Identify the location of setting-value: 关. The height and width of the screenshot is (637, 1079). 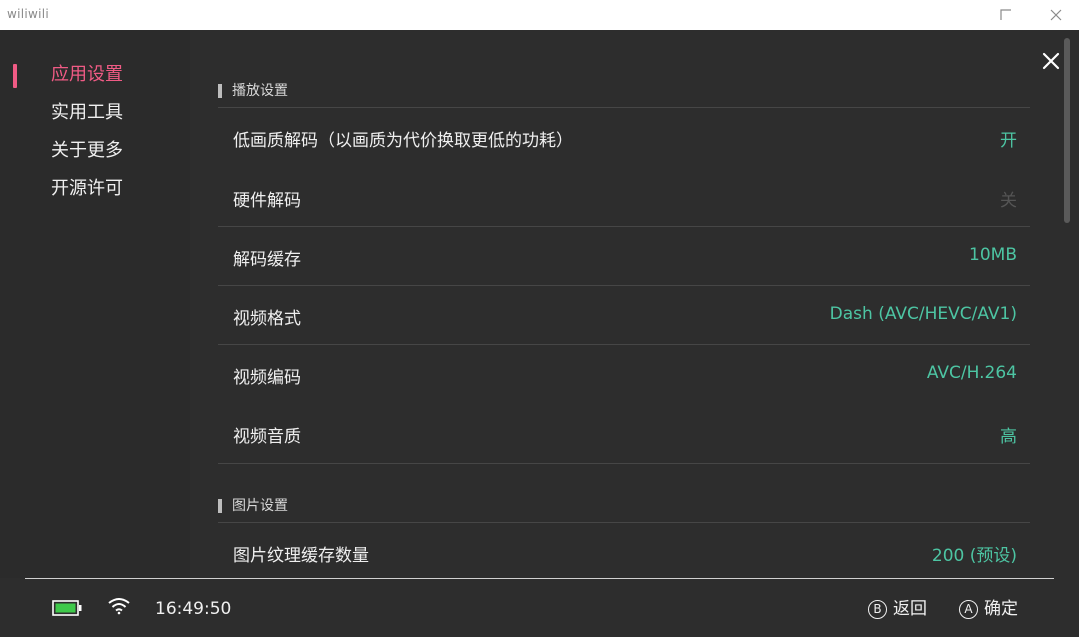
(1008, 201).